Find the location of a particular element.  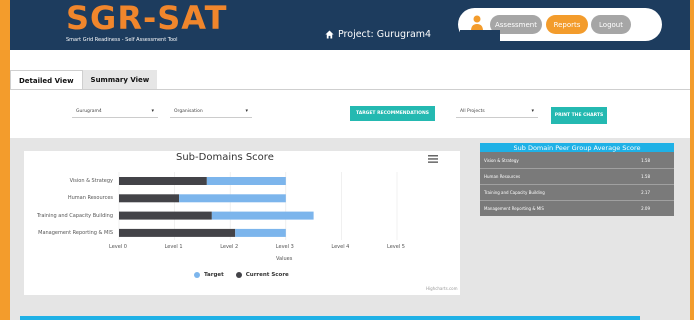

x-tick-label: Level 1 is located at coordinates (173, 247).